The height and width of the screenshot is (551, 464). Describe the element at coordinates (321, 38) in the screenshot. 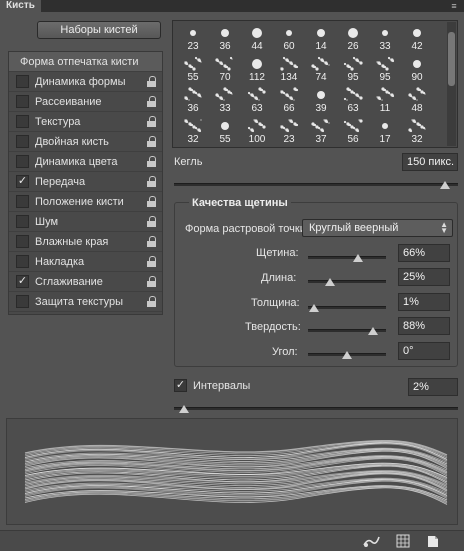

I see `brush-tip: 14` at that location.